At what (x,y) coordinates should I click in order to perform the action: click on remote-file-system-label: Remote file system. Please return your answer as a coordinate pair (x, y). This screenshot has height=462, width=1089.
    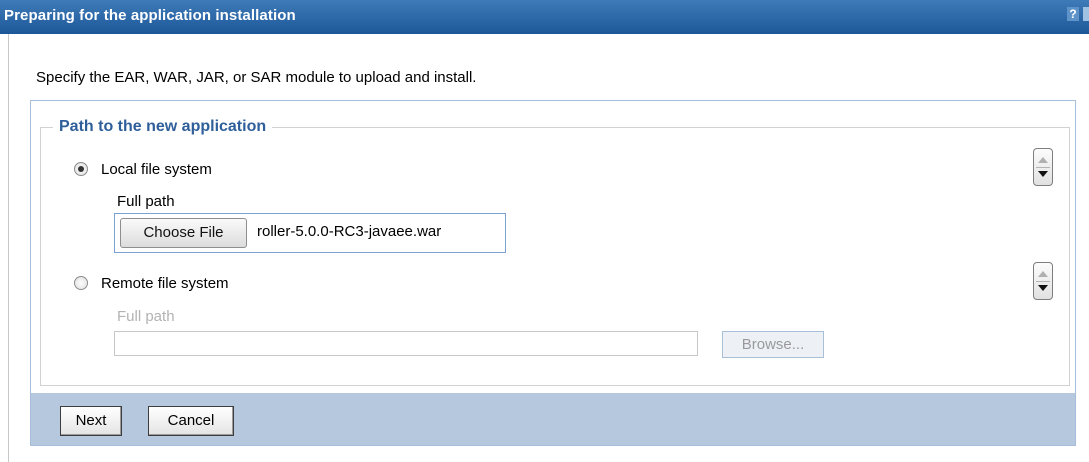
    Looking at the image, I should click on (165, 283).